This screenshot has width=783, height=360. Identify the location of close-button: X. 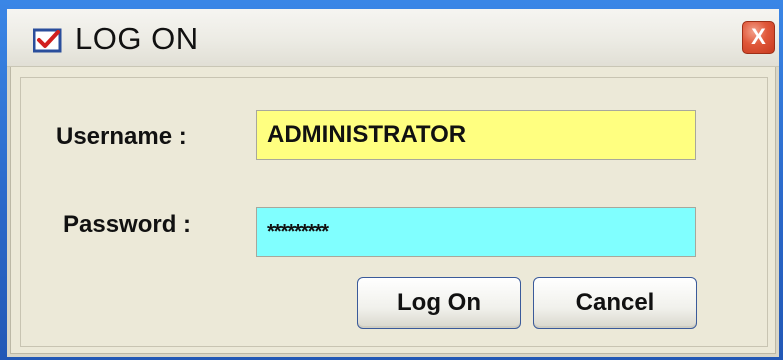
(758, 37).